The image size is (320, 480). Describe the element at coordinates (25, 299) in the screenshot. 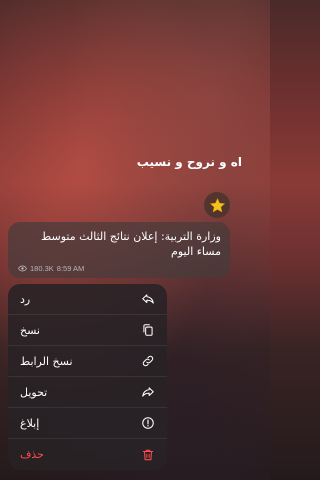

I see `menu-item-label: رد` at that location.